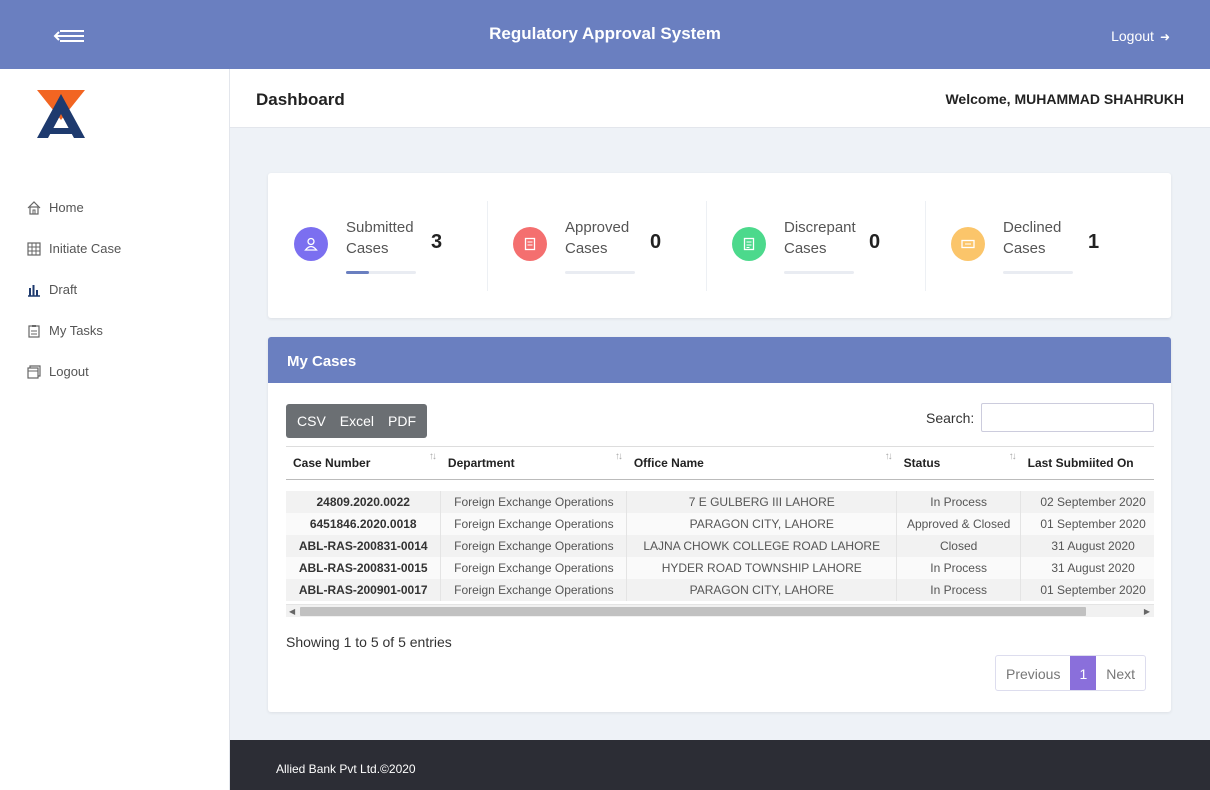 The height and width of the screenshot is (790, 1210). What do you see at coordinates (1032, 238) in the screenshot?
I see `stat-label: Declined Cases` at bounding box center [1032, 238].